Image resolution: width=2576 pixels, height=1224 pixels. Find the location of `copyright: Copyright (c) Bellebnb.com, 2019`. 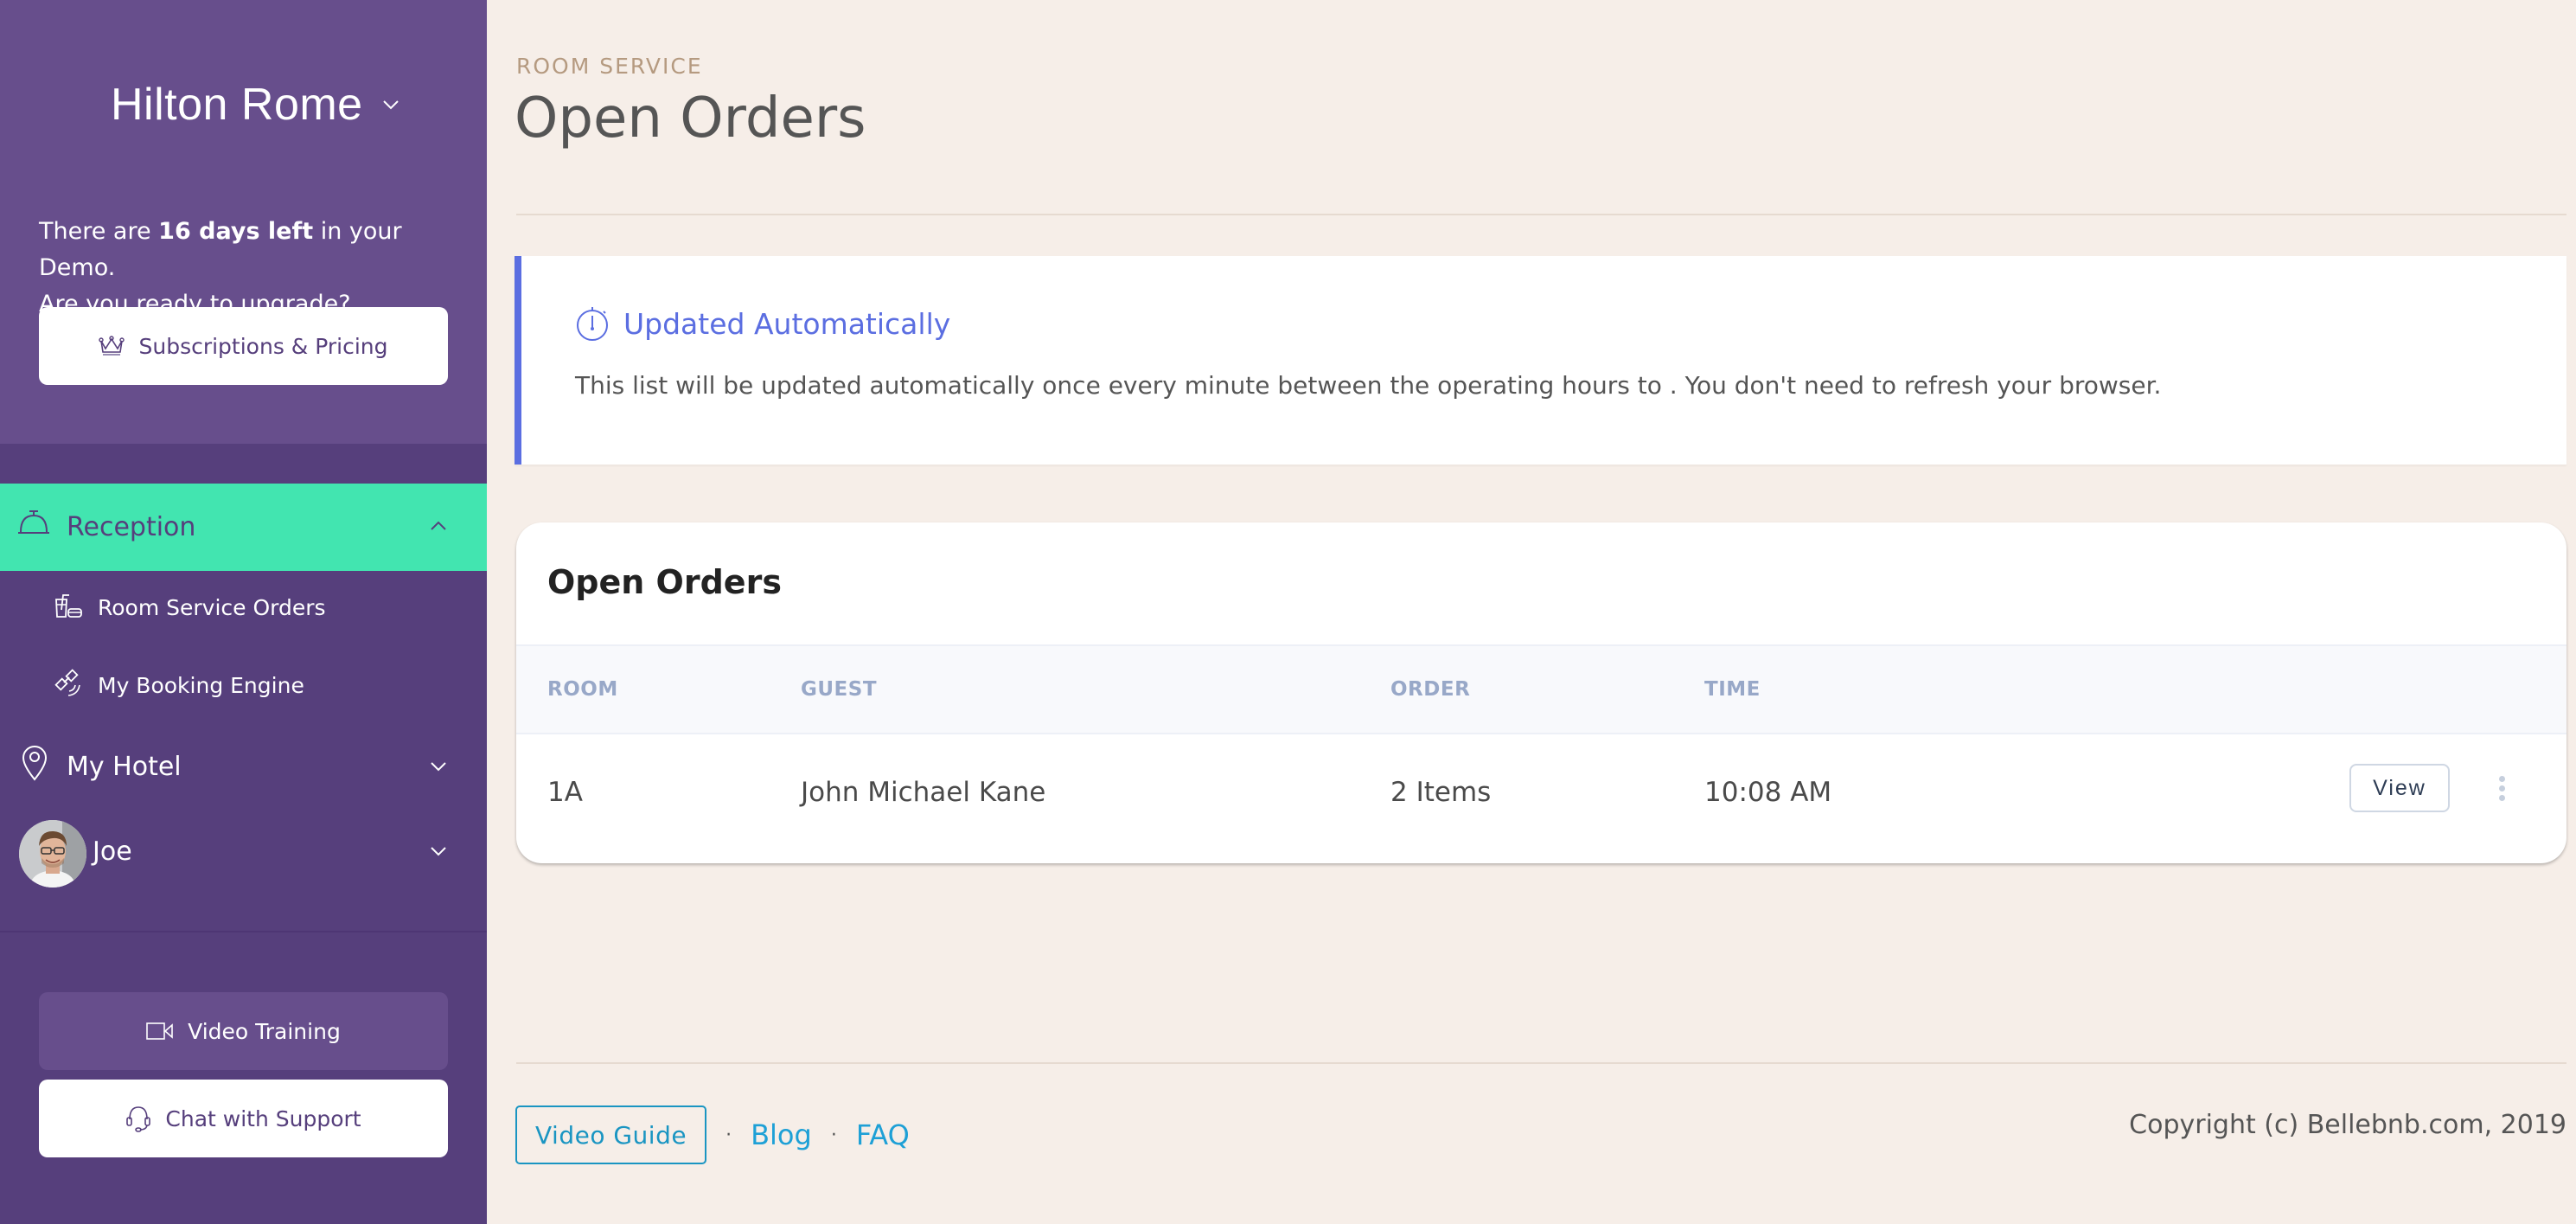

copyright: Copyright (c) Bellebnb.com, 2019 is located at coordinates (2348, 1125).